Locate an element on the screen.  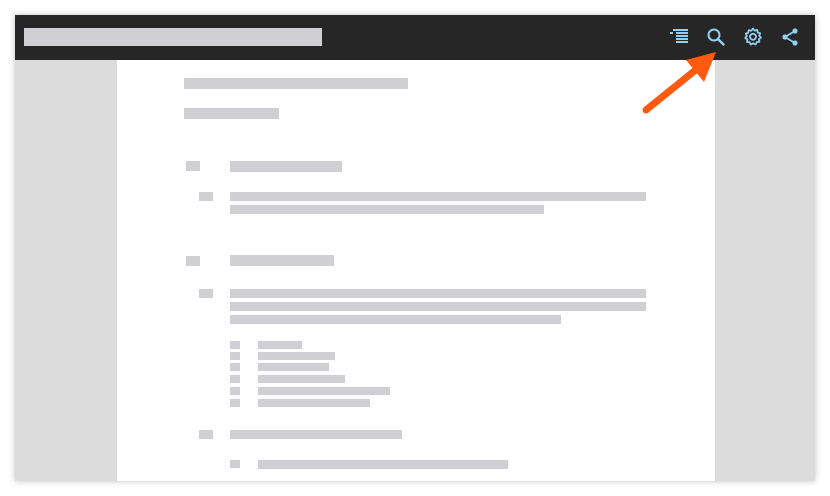
document-title-placeholder is located at coordinates (173, 37).